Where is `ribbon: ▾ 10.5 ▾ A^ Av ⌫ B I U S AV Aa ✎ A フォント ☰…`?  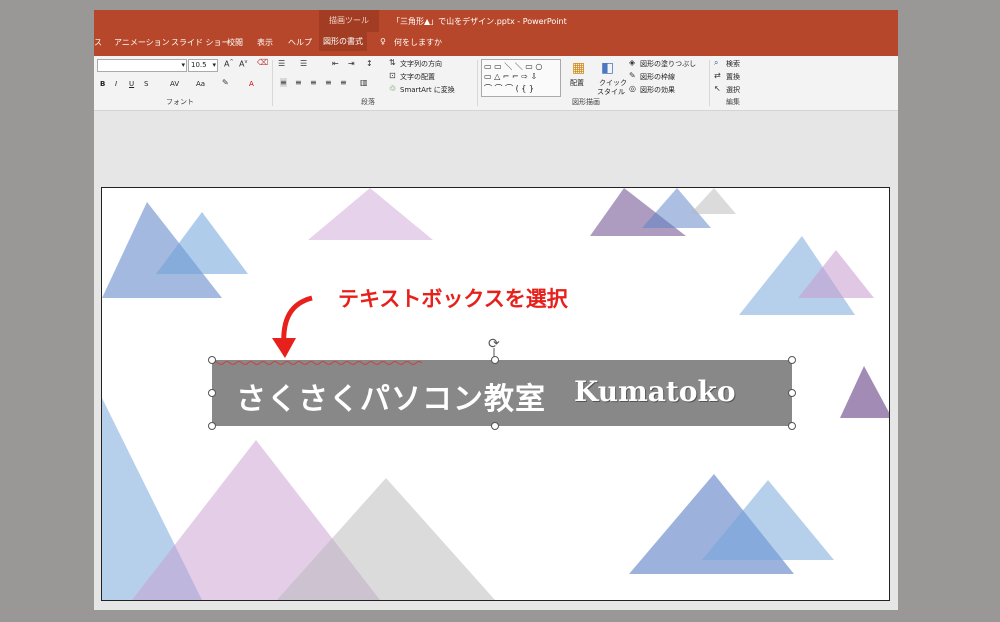
ribbon: ▾ 10.5 ▾ A^ Av ⌫ B I U S AV Aa ✎ A フォント ☰… is located at coordinates (496, 83).